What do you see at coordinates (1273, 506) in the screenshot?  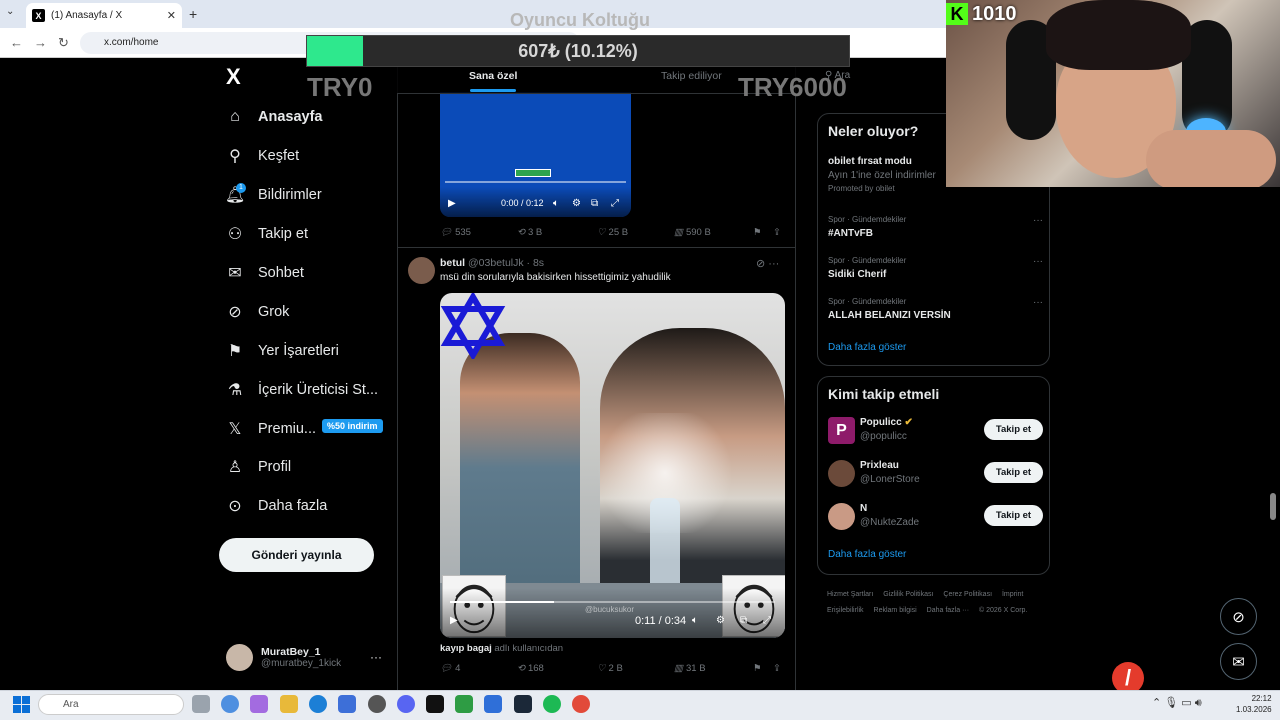 I see `scrollbar-thumb` at bounding box center [1273, 506].